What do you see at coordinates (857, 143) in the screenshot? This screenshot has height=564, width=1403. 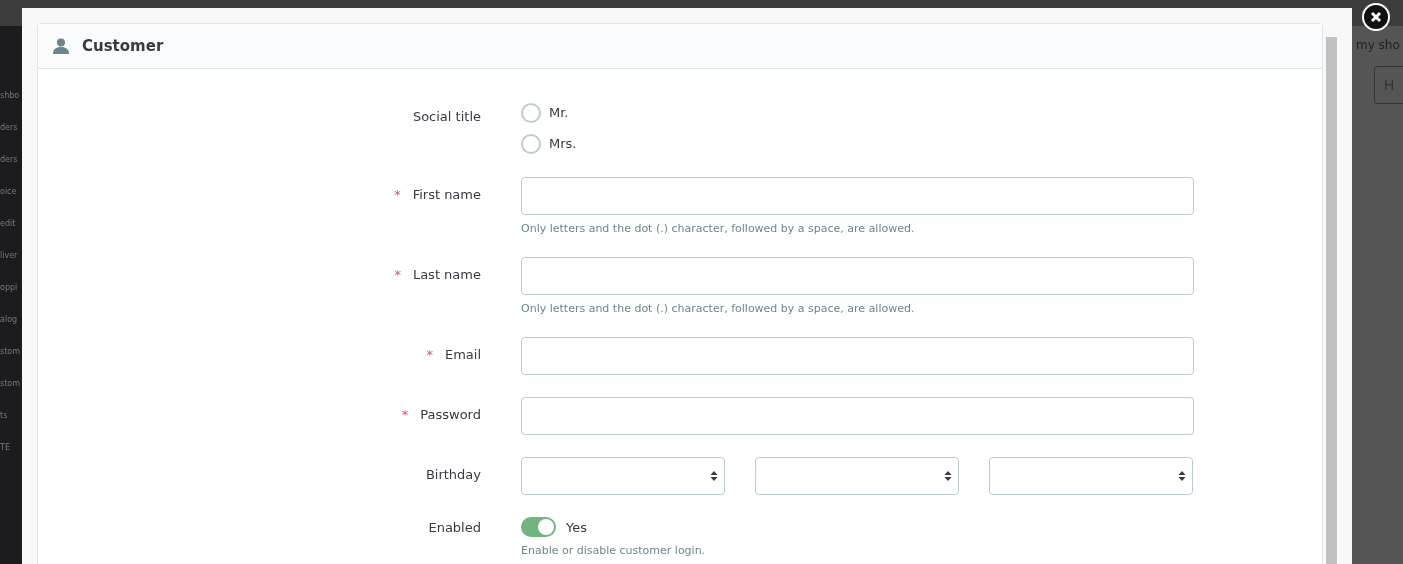 I see `radio-option: Mrs.` at bounding box center [857, 143].